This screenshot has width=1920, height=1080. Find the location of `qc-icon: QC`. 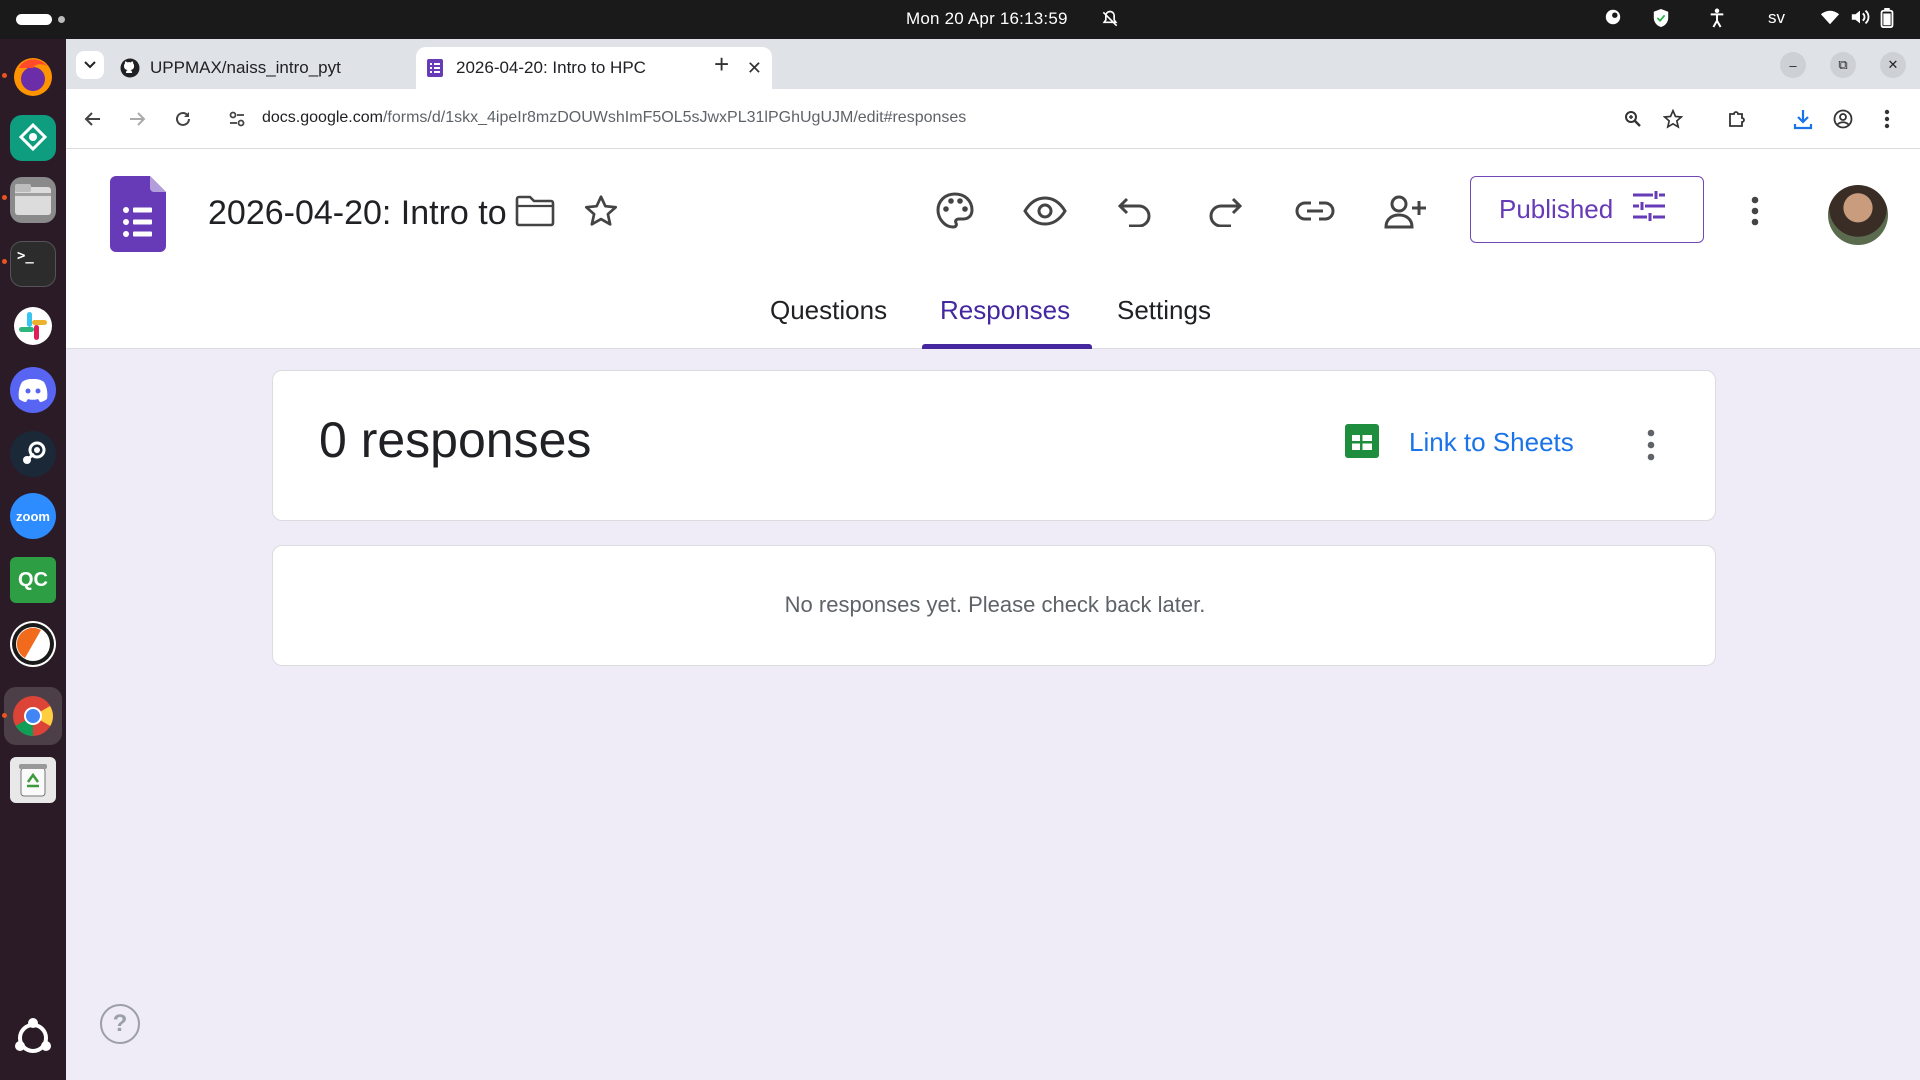

qc-icon: QC is located at coordinates (33, 580).